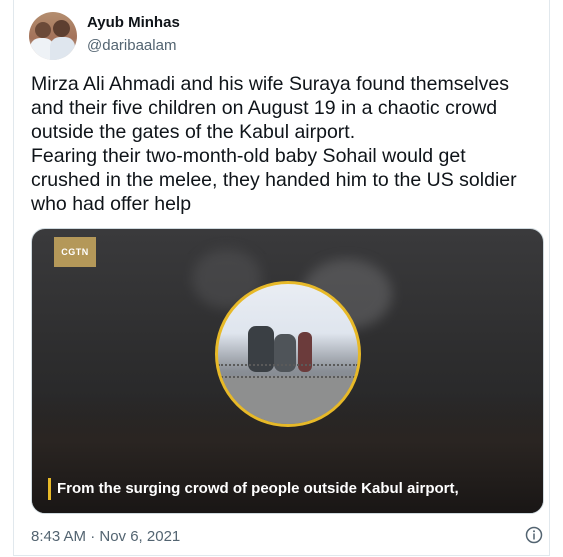 The height and width of the screenshot is (557, 563). What do you see at coordinates (105, 536) in the screenshot?
I see `tweet-timestamp: 8:43 AM · Nov 6, 2021` at bounding box center [105, 536].